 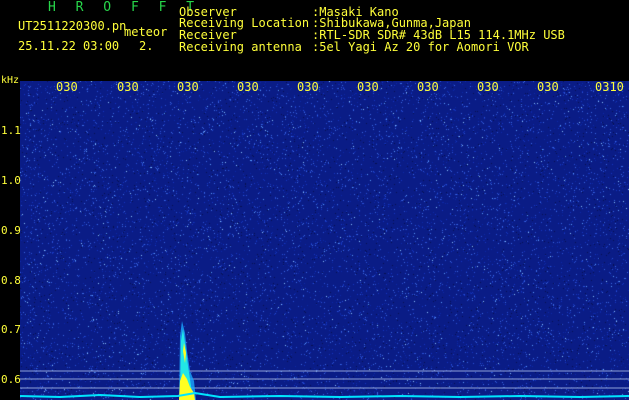 What do you see at coordinates (124, 7) in the screenshot?
I see `app-title: H R O F F T` at bounding box center [124, 7].